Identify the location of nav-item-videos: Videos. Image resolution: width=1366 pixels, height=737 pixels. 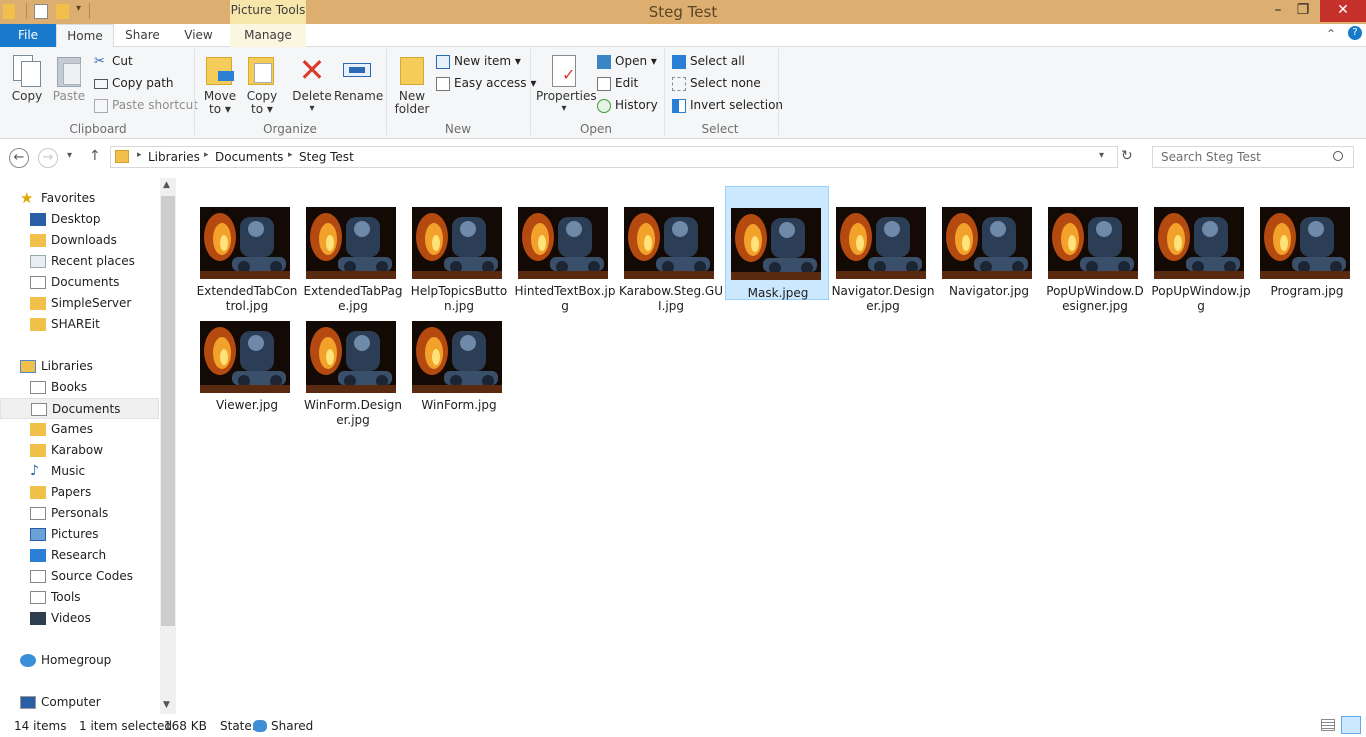
(79, 618).